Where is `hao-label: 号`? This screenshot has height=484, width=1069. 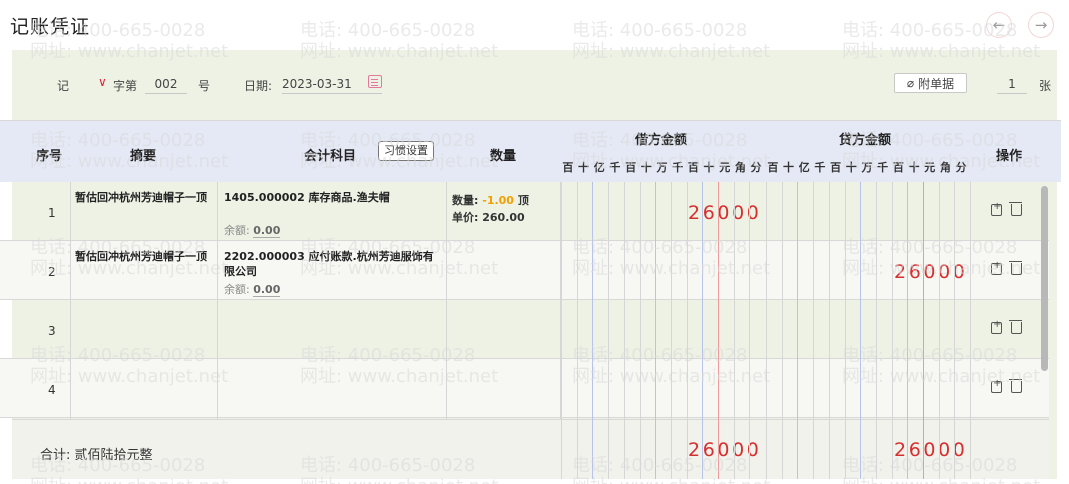
hao-label: 号 is located at coordinates (204, 86).